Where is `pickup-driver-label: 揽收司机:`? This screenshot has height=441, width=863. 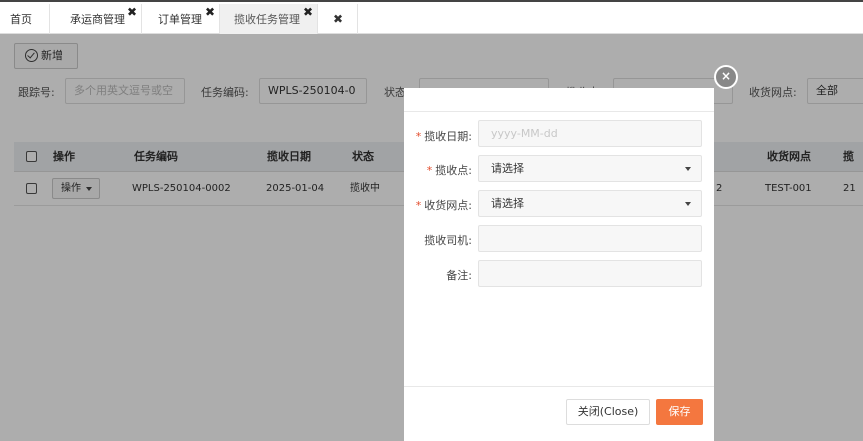 pickup-driver-label: 揽收司机: is located at coordinates (448, 240).